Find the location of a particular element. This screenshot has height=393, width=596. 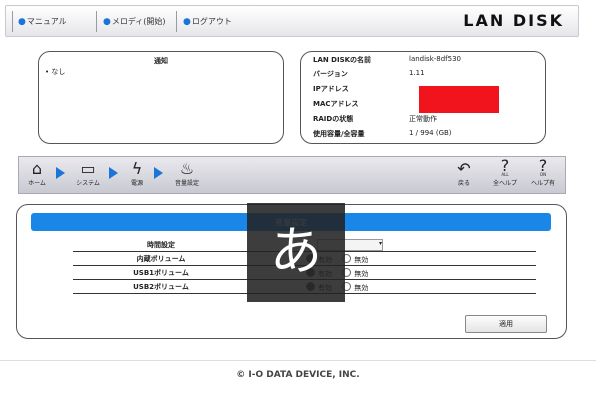

row-label: USB1ボリューム is located at coordinates (161, 273).